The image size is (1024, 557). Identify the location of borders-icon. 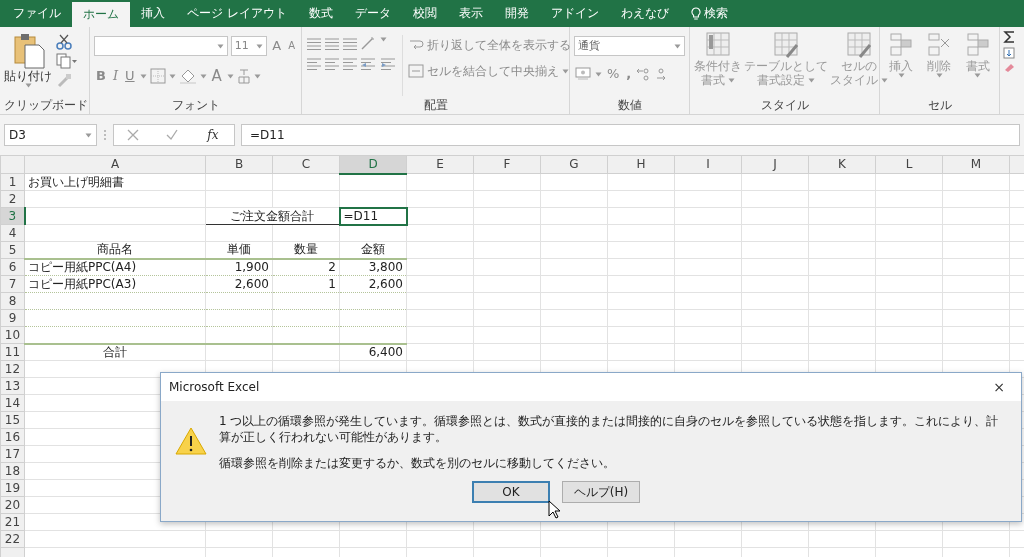
(157, 76).